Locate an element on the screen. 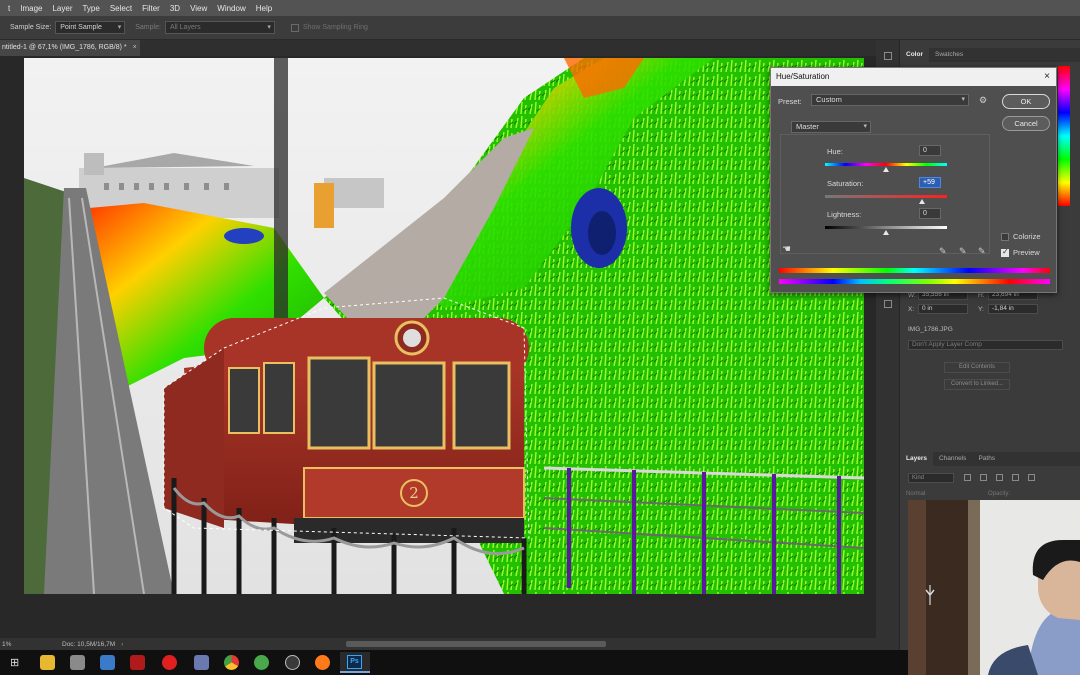  status-bar: 1% Doc: 10,5M/16,7M › is located at coordinates (438, 644).